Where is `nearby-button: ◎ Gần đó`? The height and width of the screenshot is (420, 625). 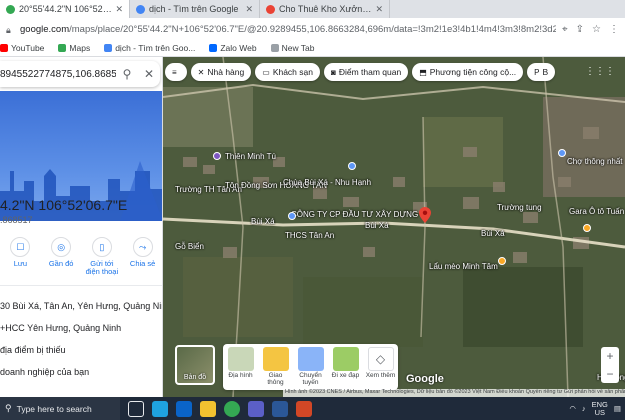 nearby-button: ◎ Gần đó is located at coordinates (61, 256).